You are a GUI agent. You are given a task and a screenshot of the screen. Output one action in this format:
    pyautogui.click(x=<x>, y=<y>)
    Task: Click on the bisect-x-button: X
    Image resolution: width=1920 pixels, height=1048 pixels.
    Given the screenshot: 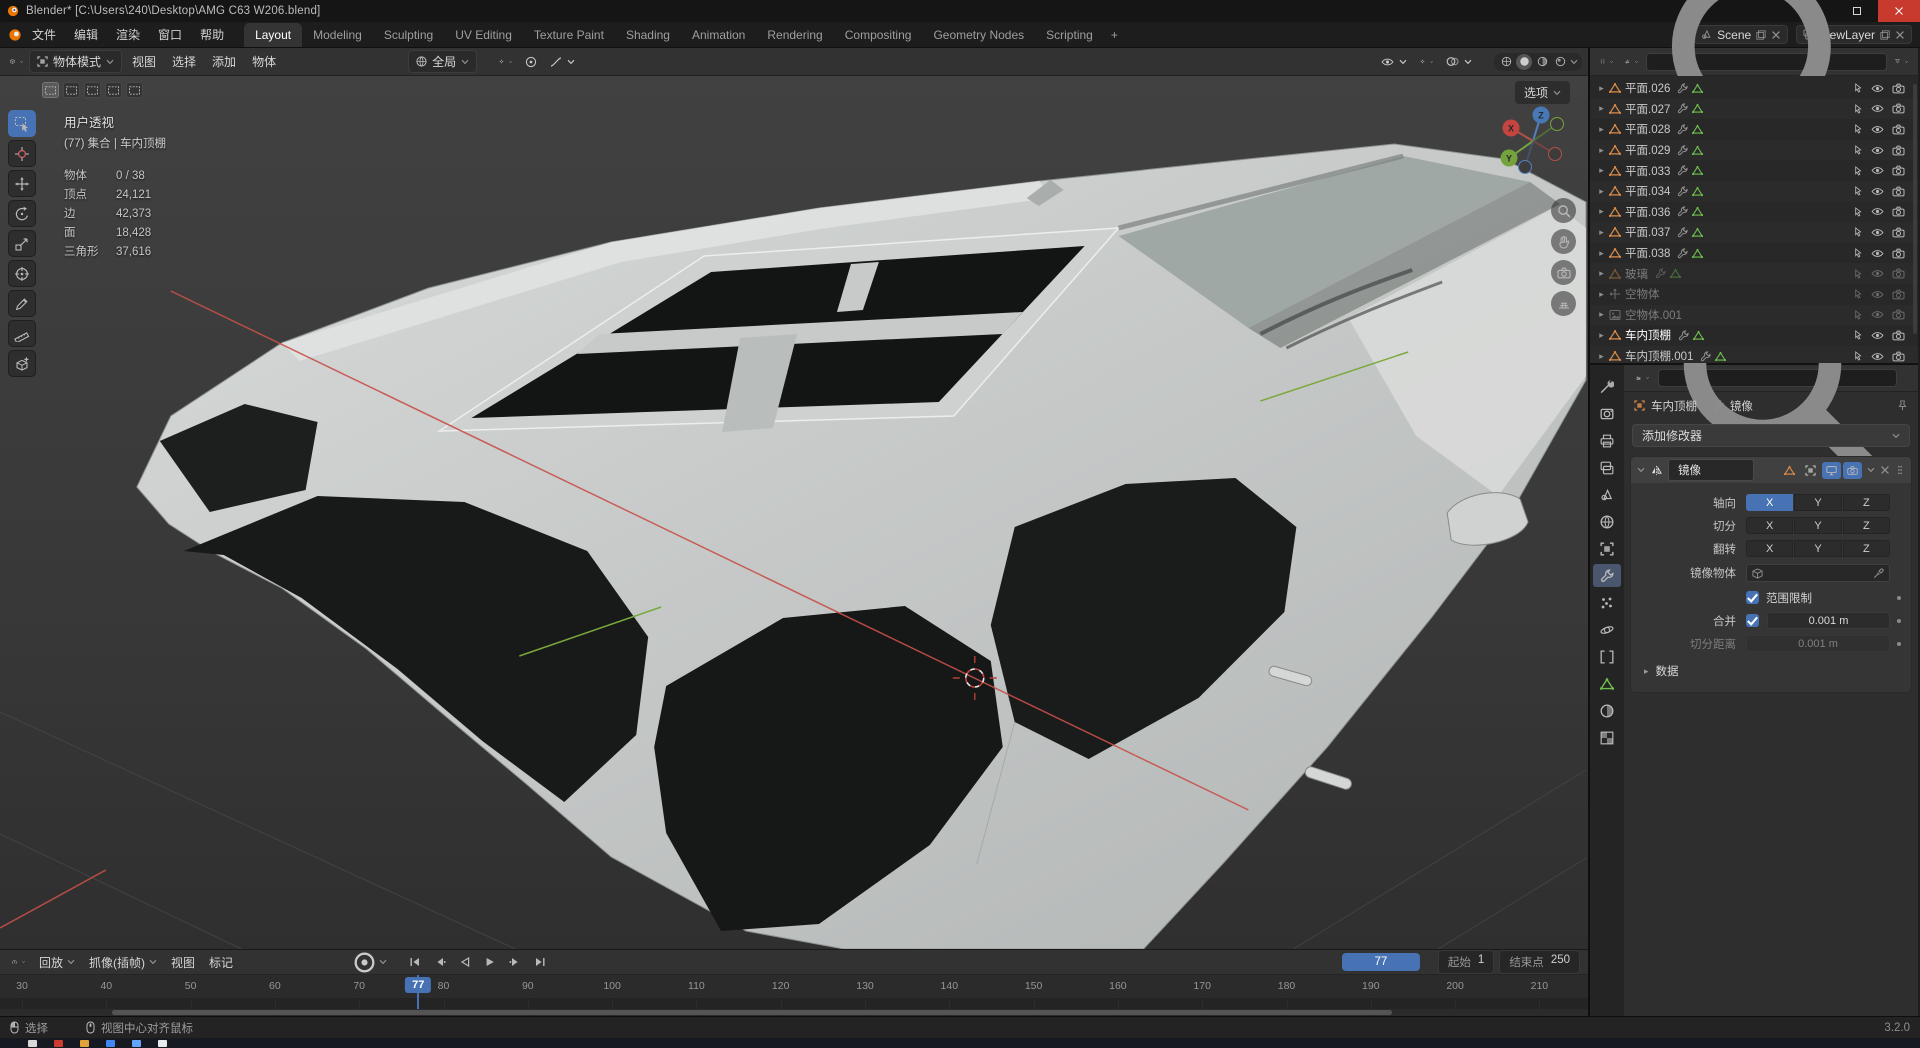 What is the action you would take?
    pyautogui.click(x=1770, y=525)
    